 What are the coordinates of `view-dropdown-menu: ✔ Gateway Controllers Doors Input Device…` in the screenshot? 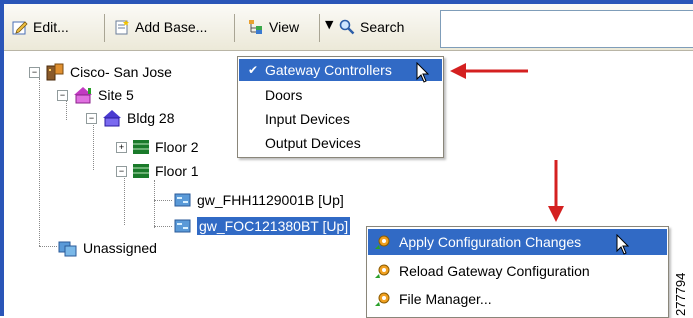 It's located at (340, 107).